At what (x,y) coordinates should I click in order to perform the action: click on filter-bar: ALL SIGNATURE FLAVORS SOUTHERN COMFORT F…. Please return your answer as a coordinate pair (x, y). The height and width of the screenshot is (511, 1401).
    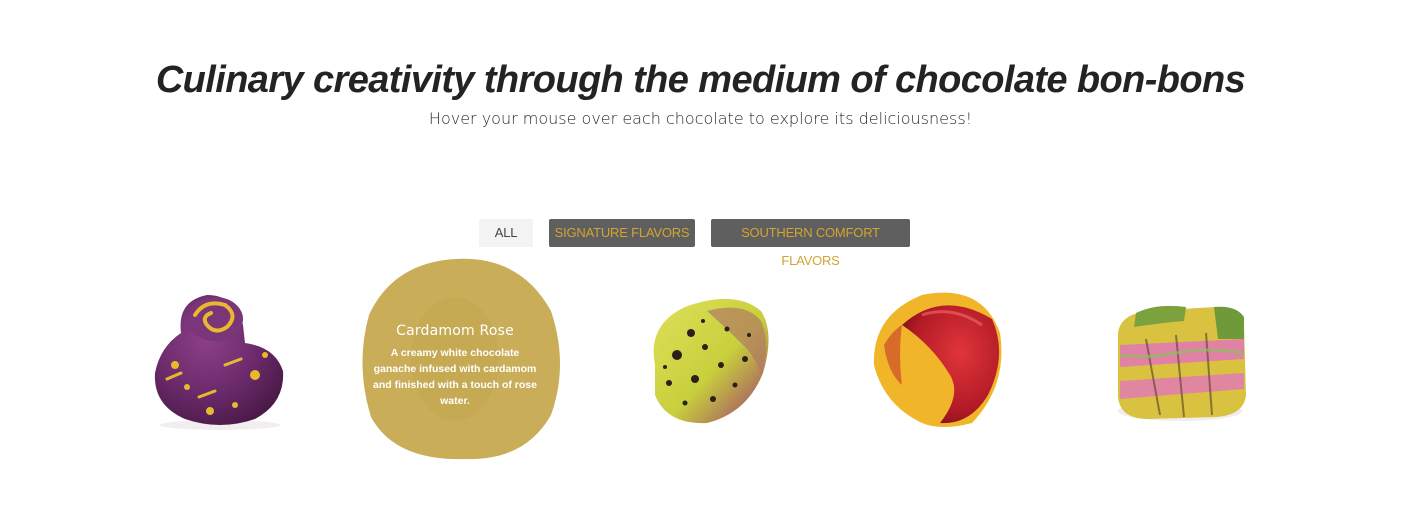
    Looking at the image, I should click on (700, 243).